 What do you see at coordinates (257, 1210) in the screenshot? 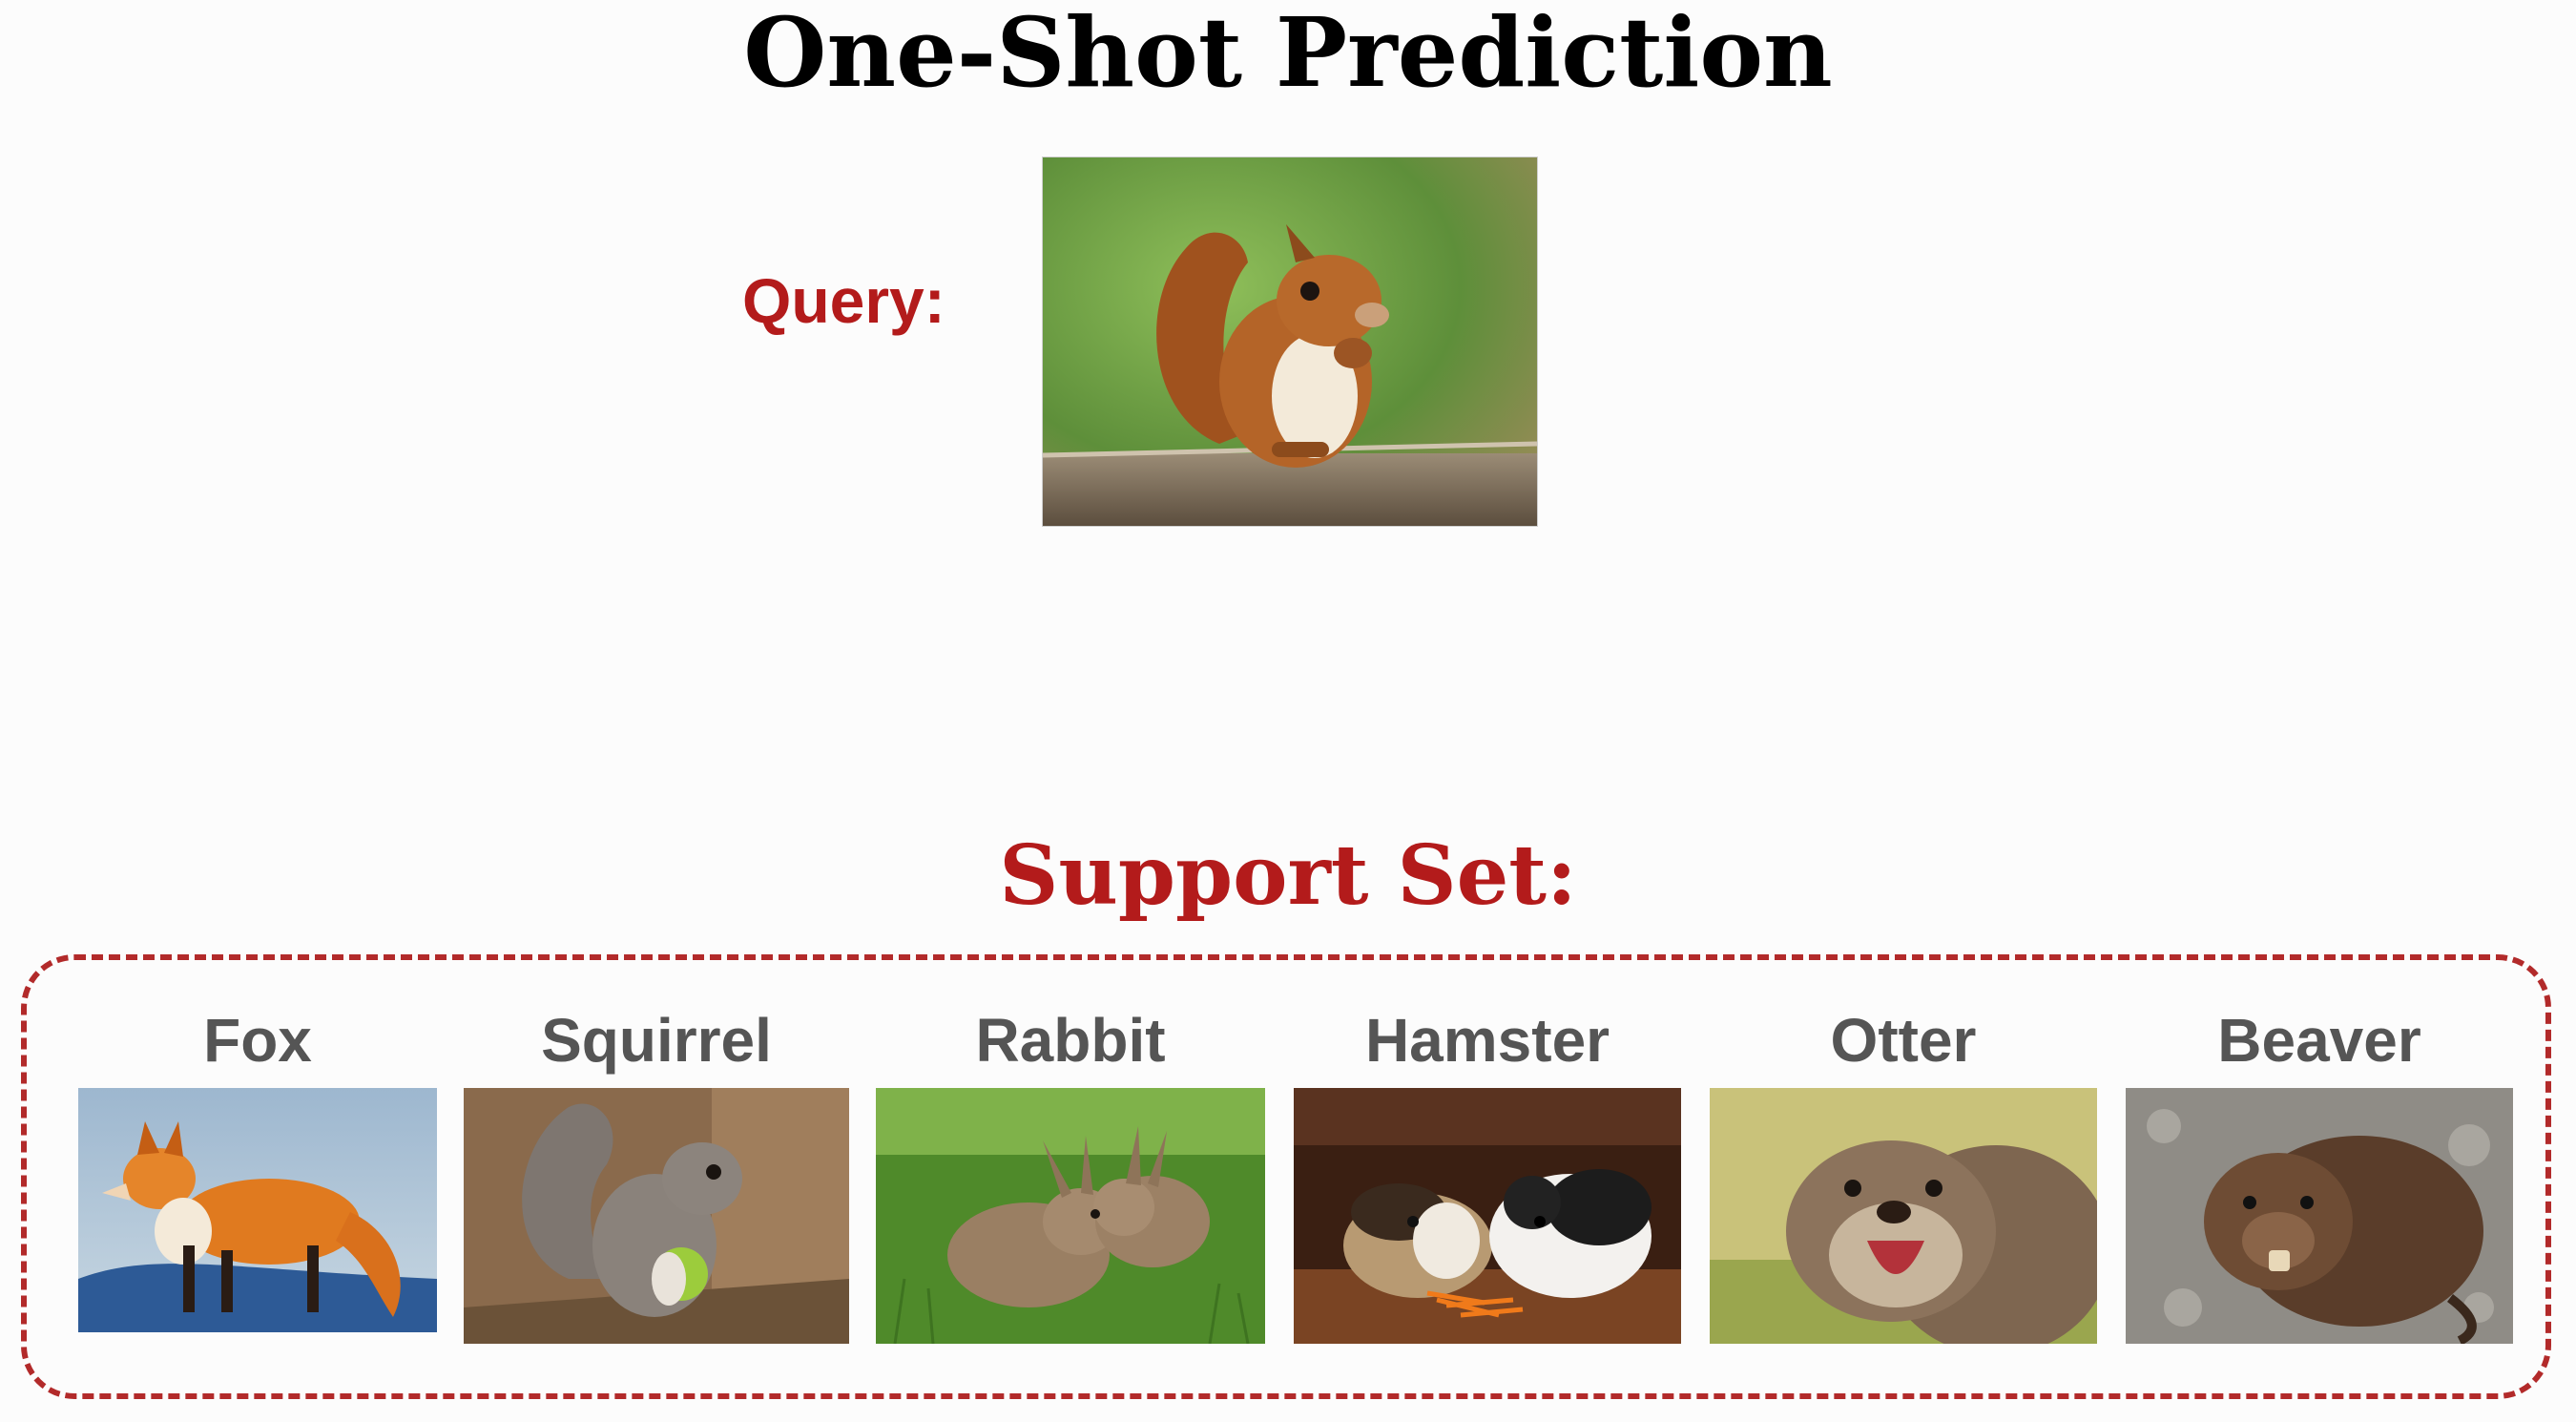
I see `fox-image` at bounding box center [257, 1210].